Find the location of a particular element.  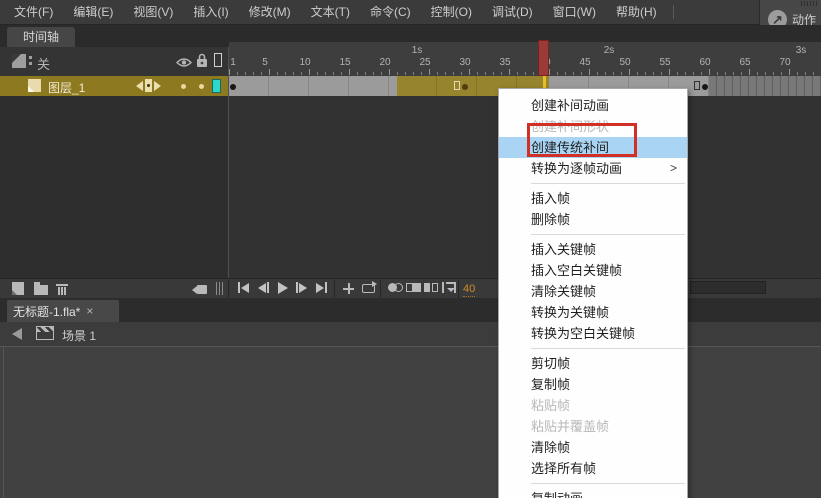

context-menu-item-18: 粘贴并覆盖帧 is located at coordinates (593, 426).